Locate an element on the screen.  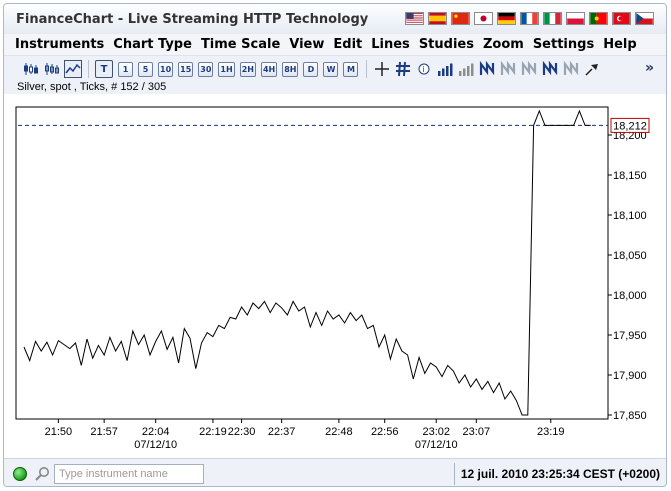
menu-chart-type: Chart Type is located at coordinates (152, 44).